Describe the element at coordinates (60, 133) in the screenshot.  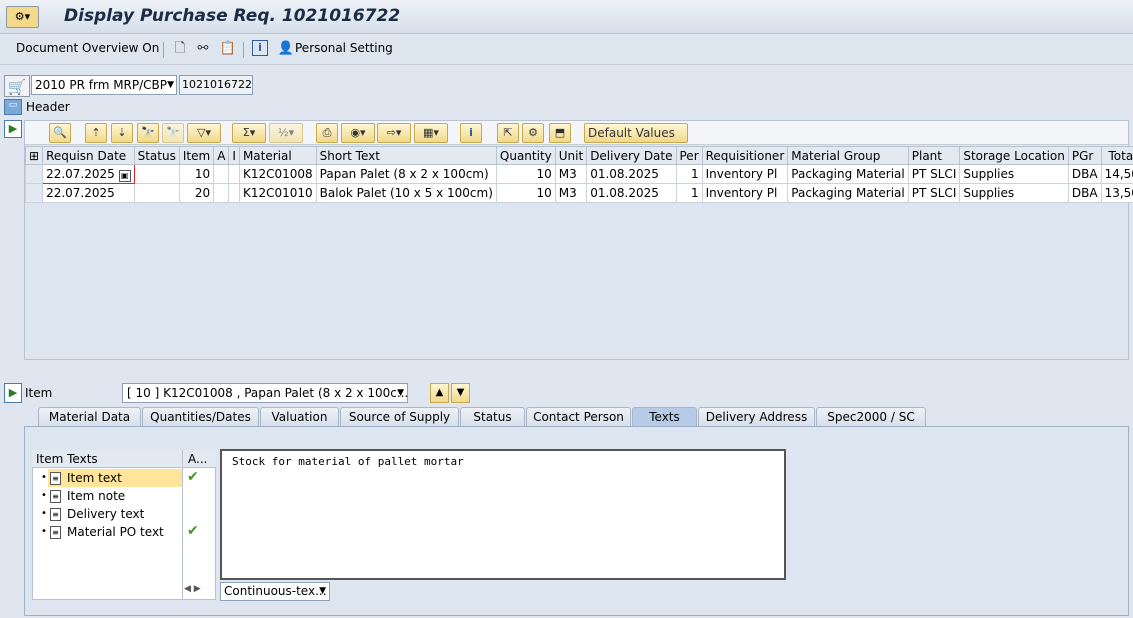
I see `detail-icon: 🔍` at that location.